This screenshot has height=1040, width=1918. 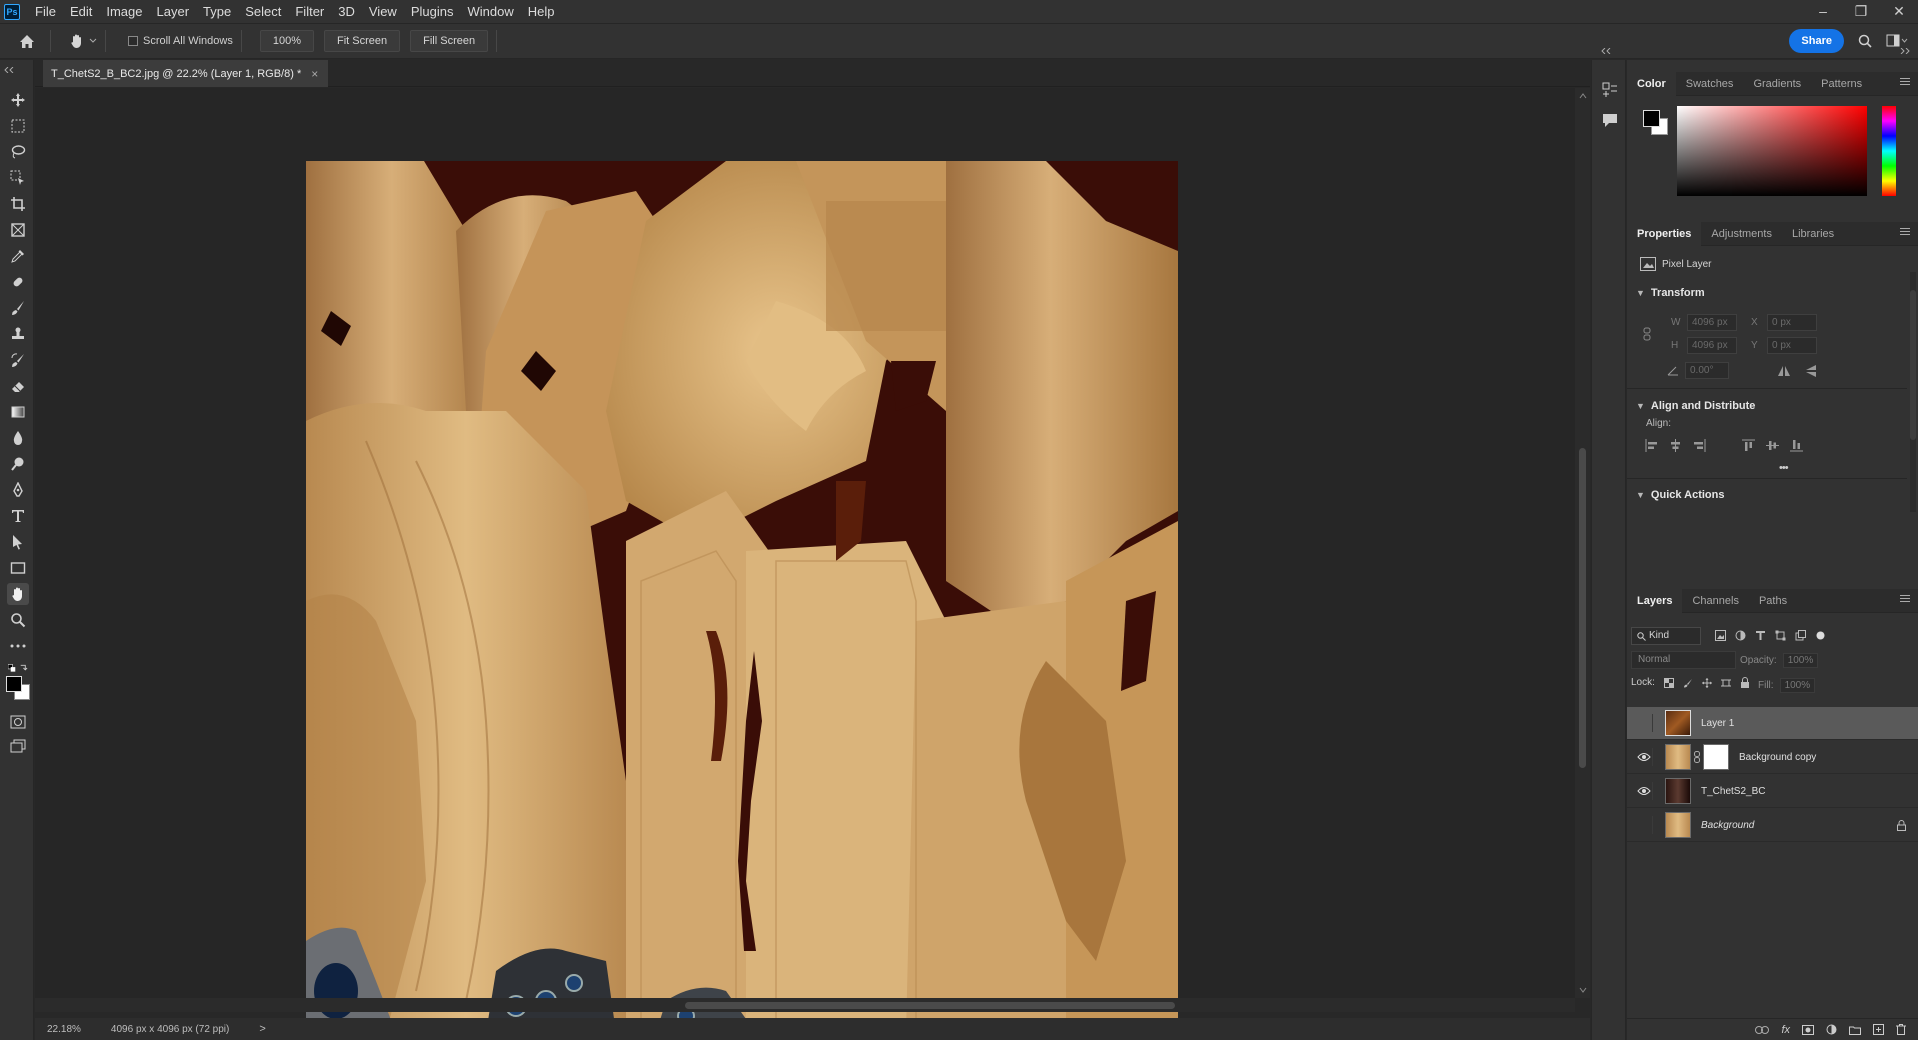 I want to click on close-tab-icon: ×, so click(x=314, y=74).